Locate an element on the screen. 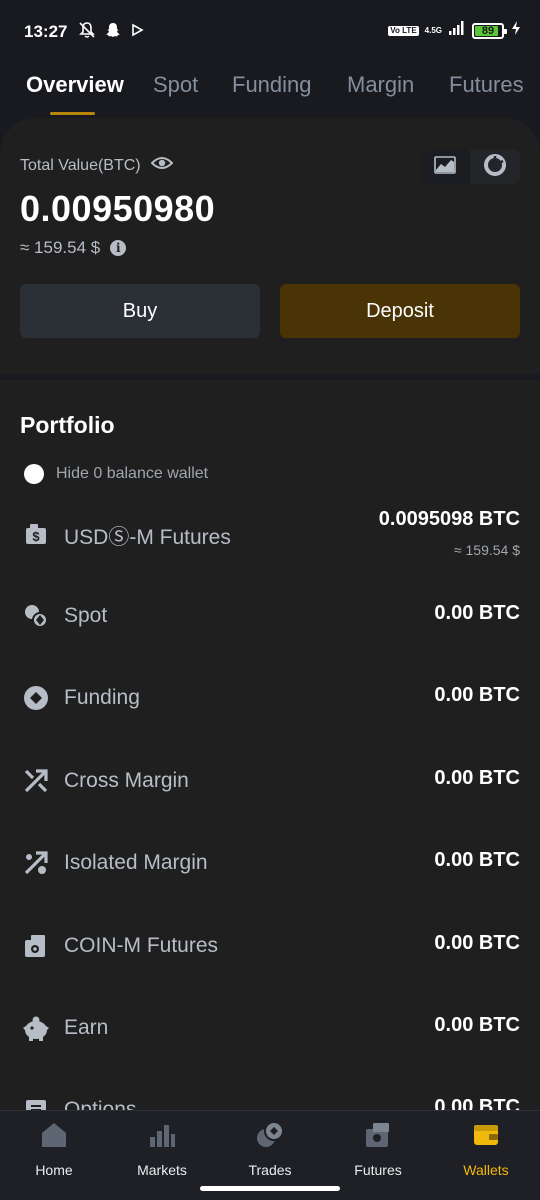  notification-icons is located at coordinates (111, 32).